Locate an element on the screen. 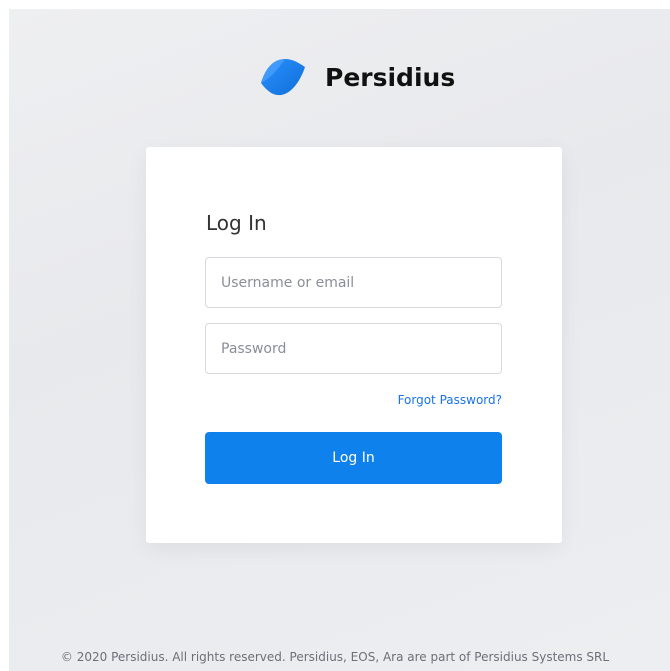  password-input is located at coordinates (353, 348).